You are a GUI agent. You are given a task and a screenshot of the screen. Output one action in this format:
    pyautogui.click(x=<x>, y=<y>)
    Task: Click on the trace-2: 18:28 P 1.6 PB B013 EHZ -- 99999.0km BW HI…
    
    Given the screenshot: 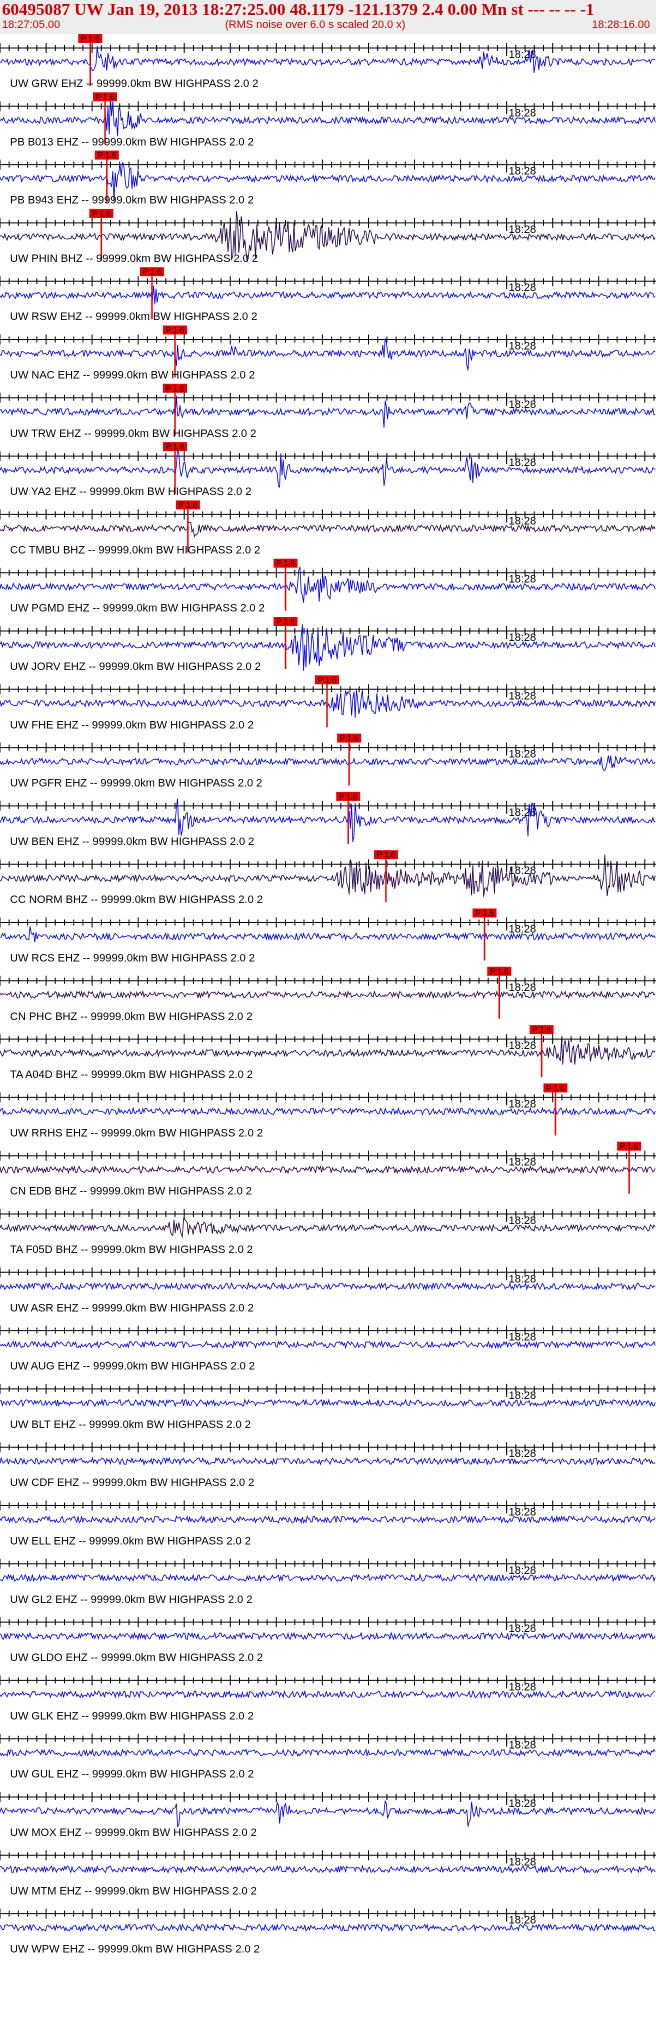 What is the action you would take?
    pyautogui.click(x=328, y=120)
    